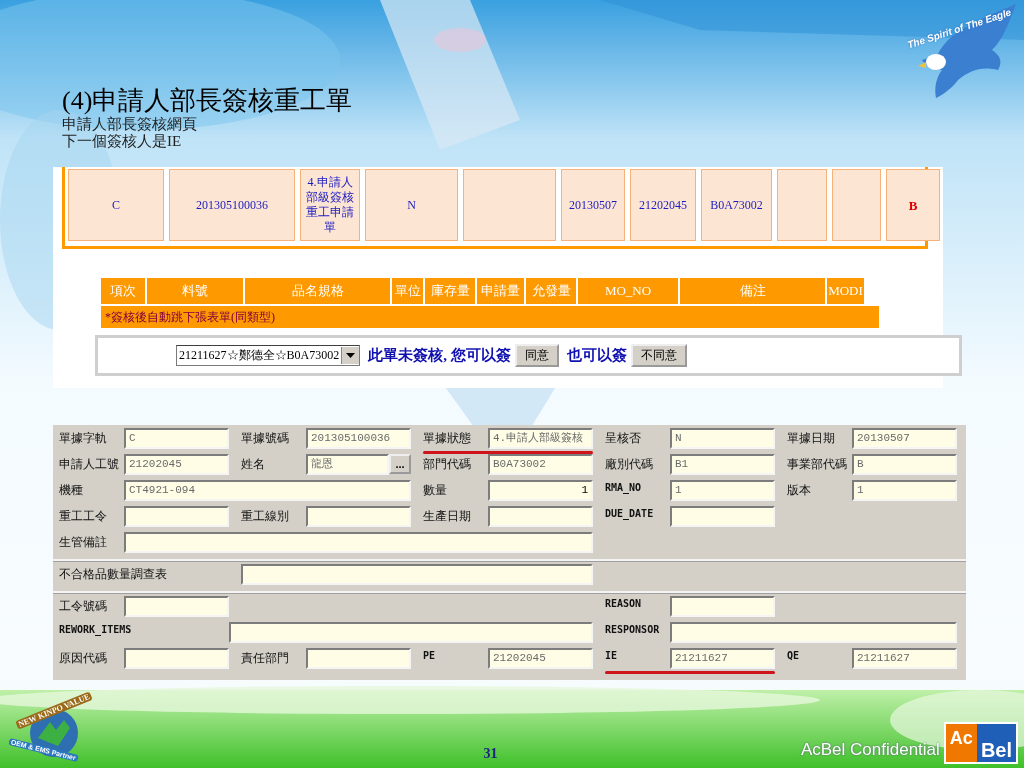  I want to click on field-label: 原因代碼, so click(83, 658).